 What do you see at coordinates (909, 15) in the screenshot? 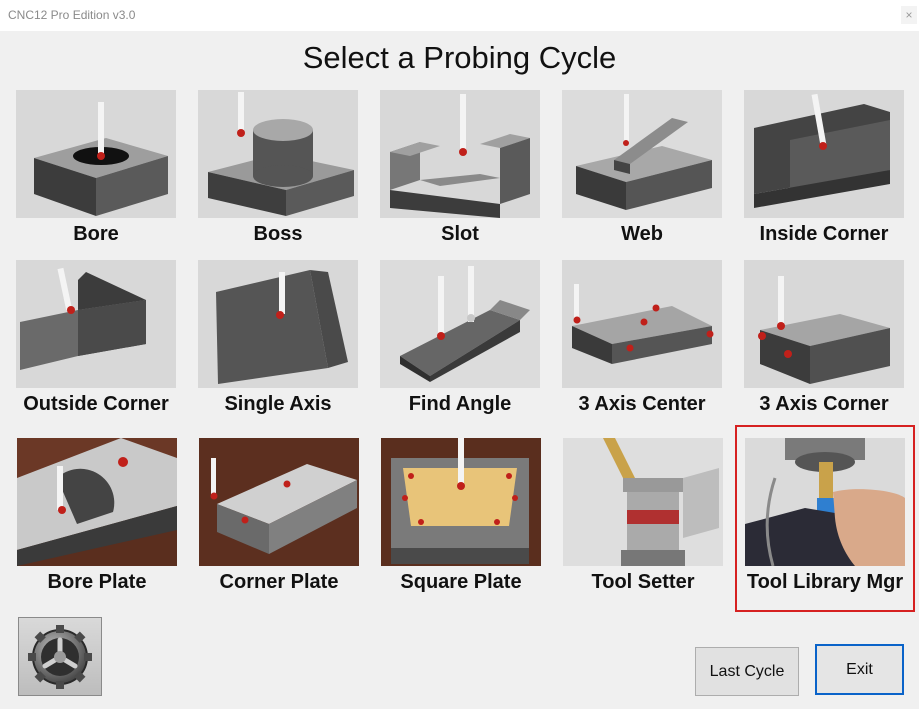
I see `close-icon: ×` at bounding box center [909, 15].